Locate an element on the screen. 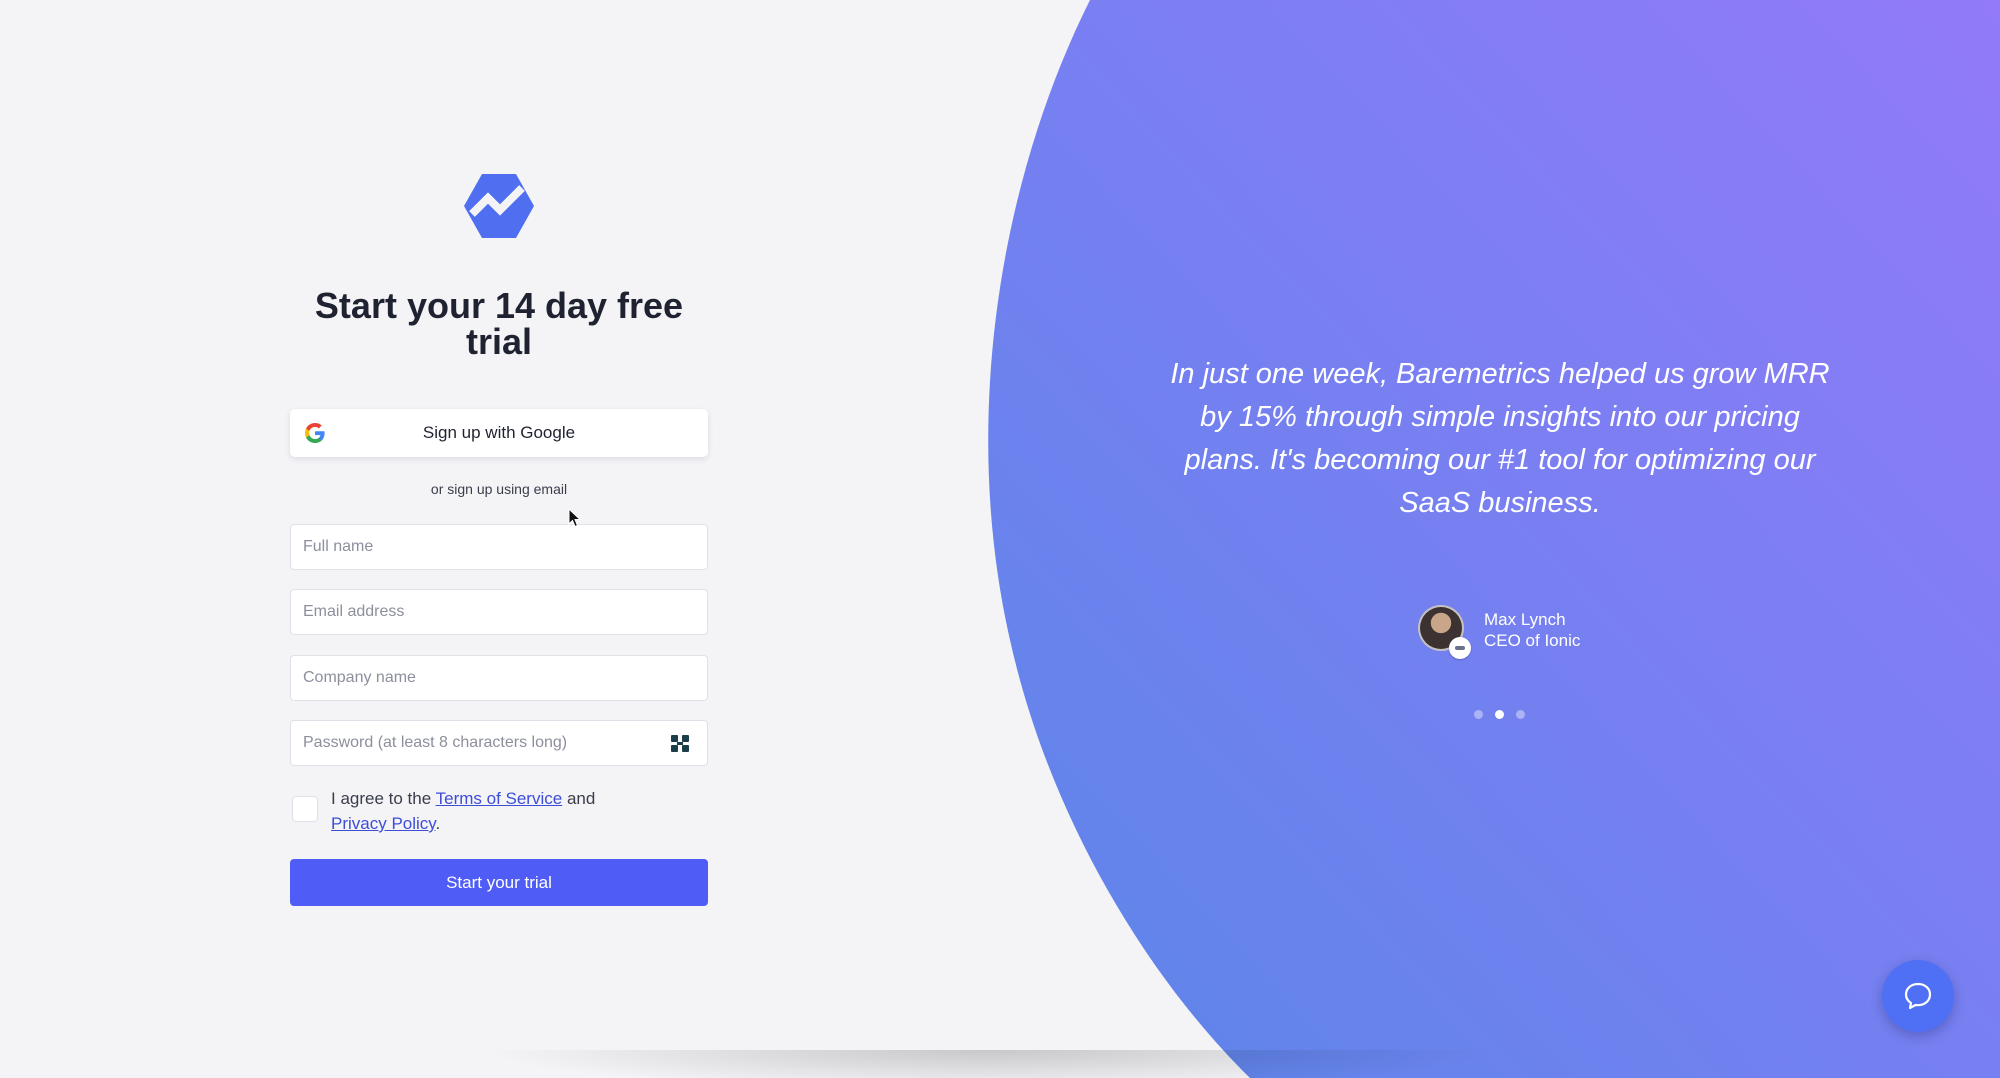 The width and height of the screenshot is (2000, 1078). full-name-input is located at coordinates (499, 547).